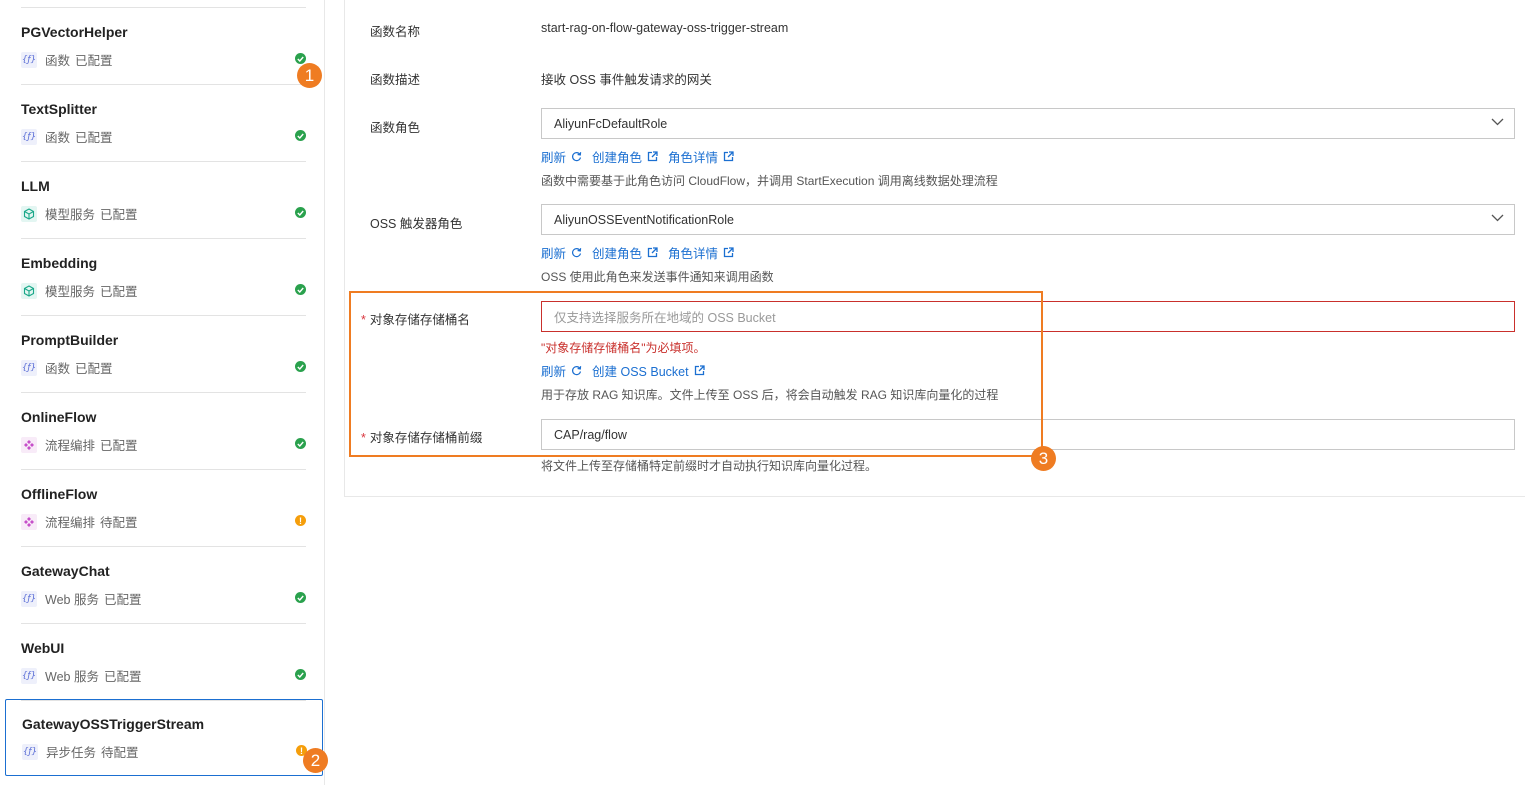 The width and height of the screenshot is (1525, 785). What do you see at coordinates (693, 158) in the screenshot?
I see `role-details-label: 角色详情` at bounding box center [693, 158].